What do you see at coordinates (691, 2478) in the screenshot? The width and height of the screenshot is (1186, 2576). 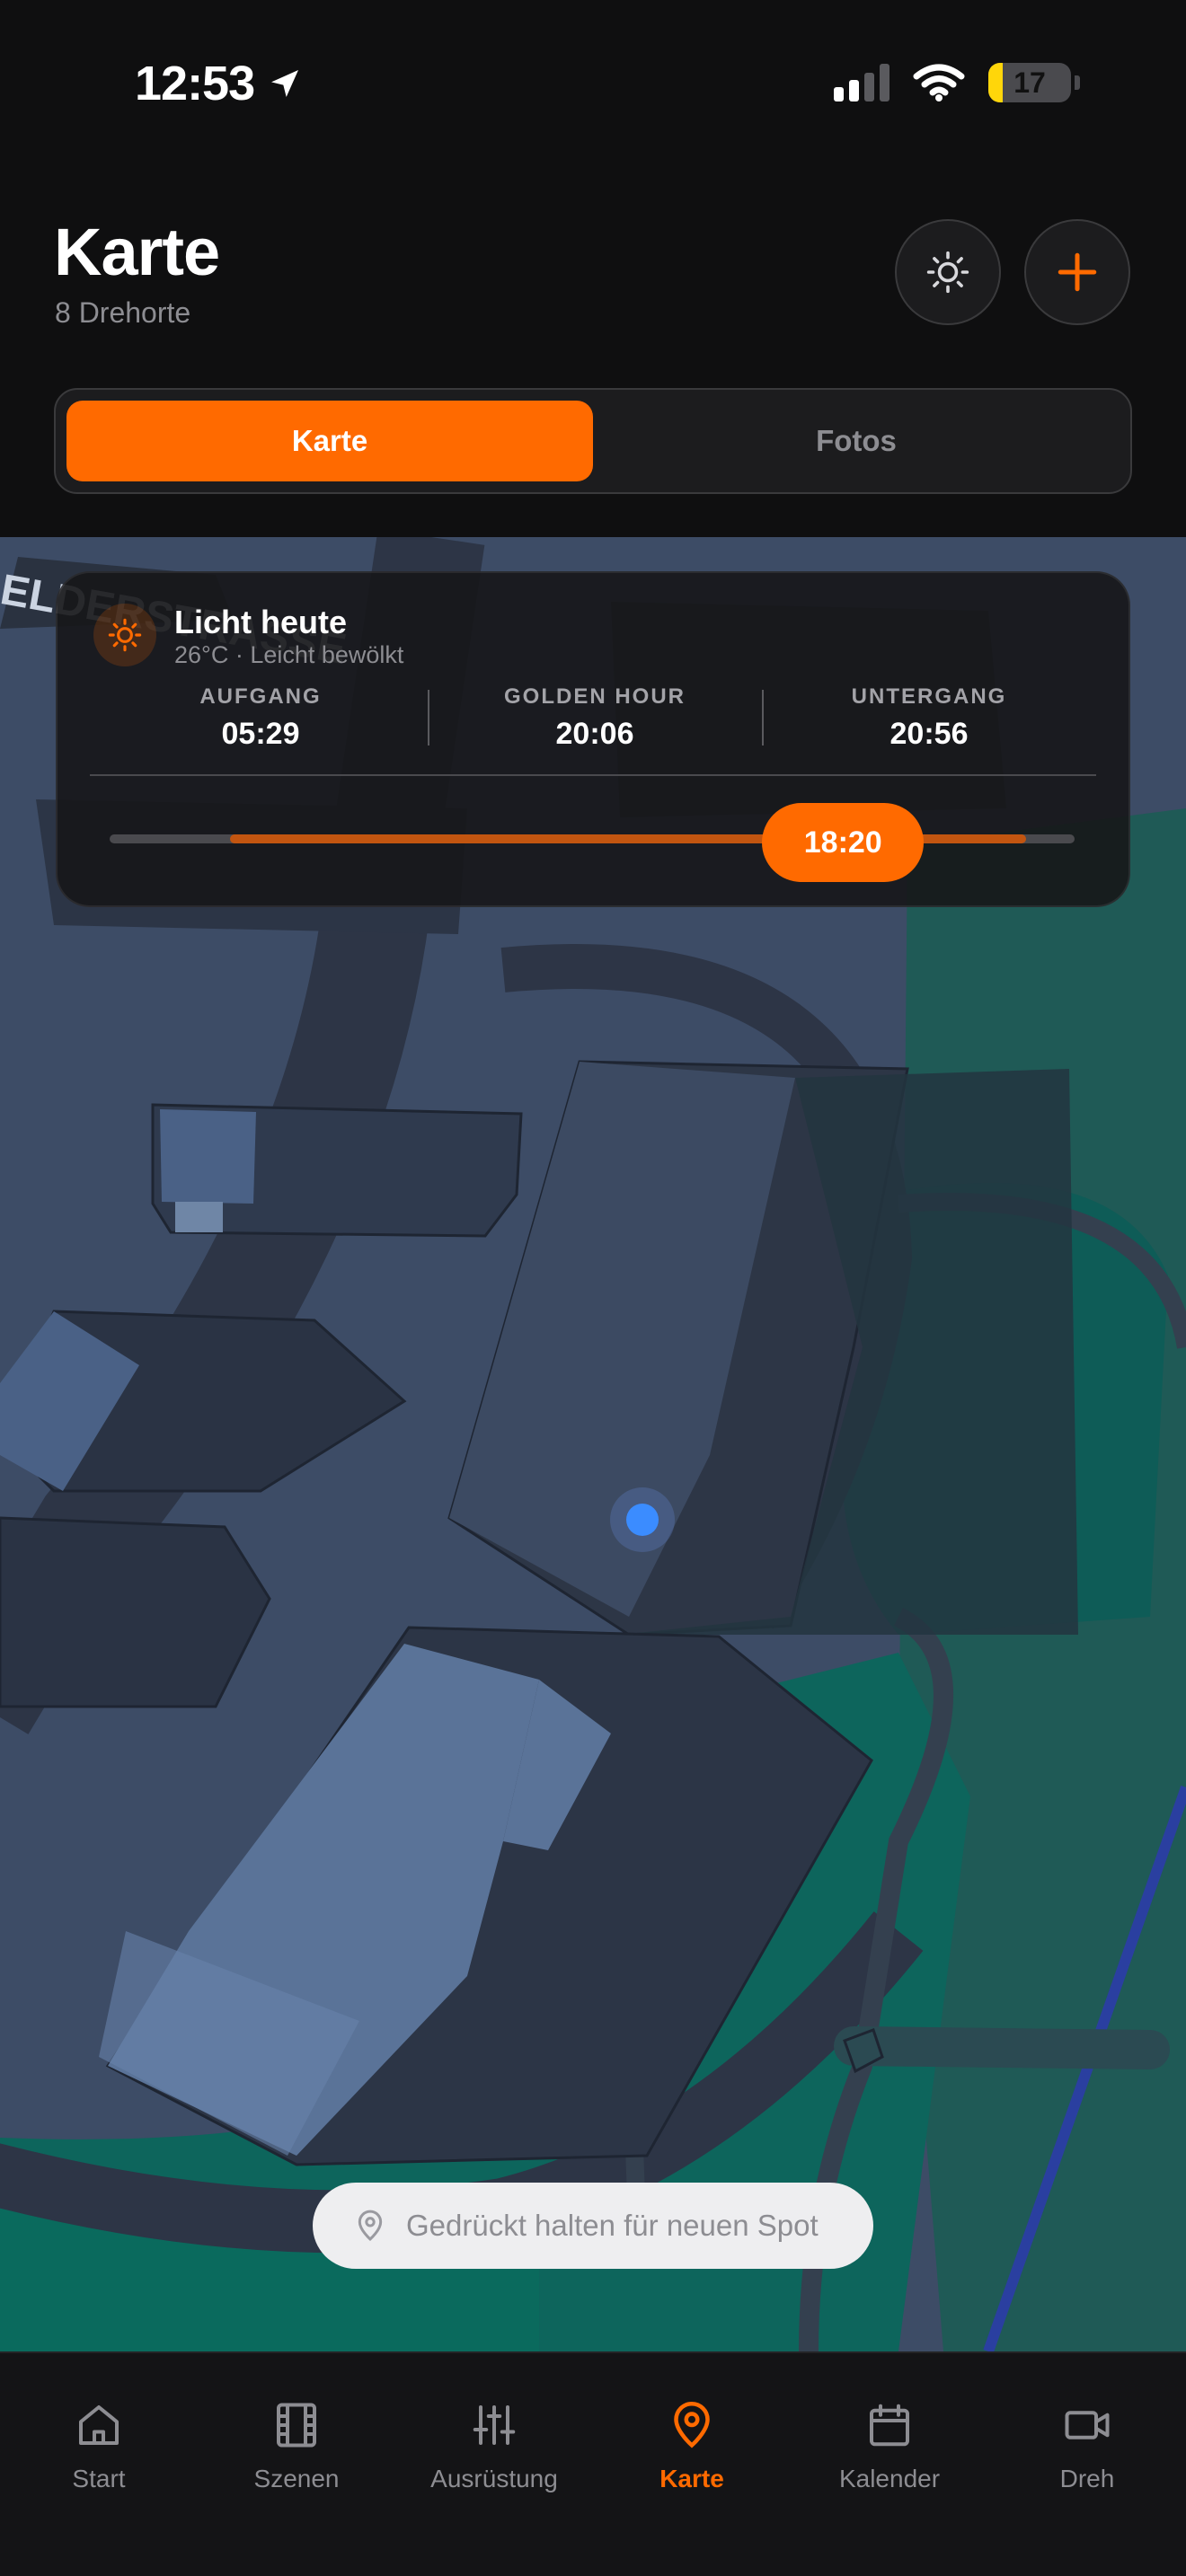 I see `tab-label: Karte` at bounding box center [691, 2478].